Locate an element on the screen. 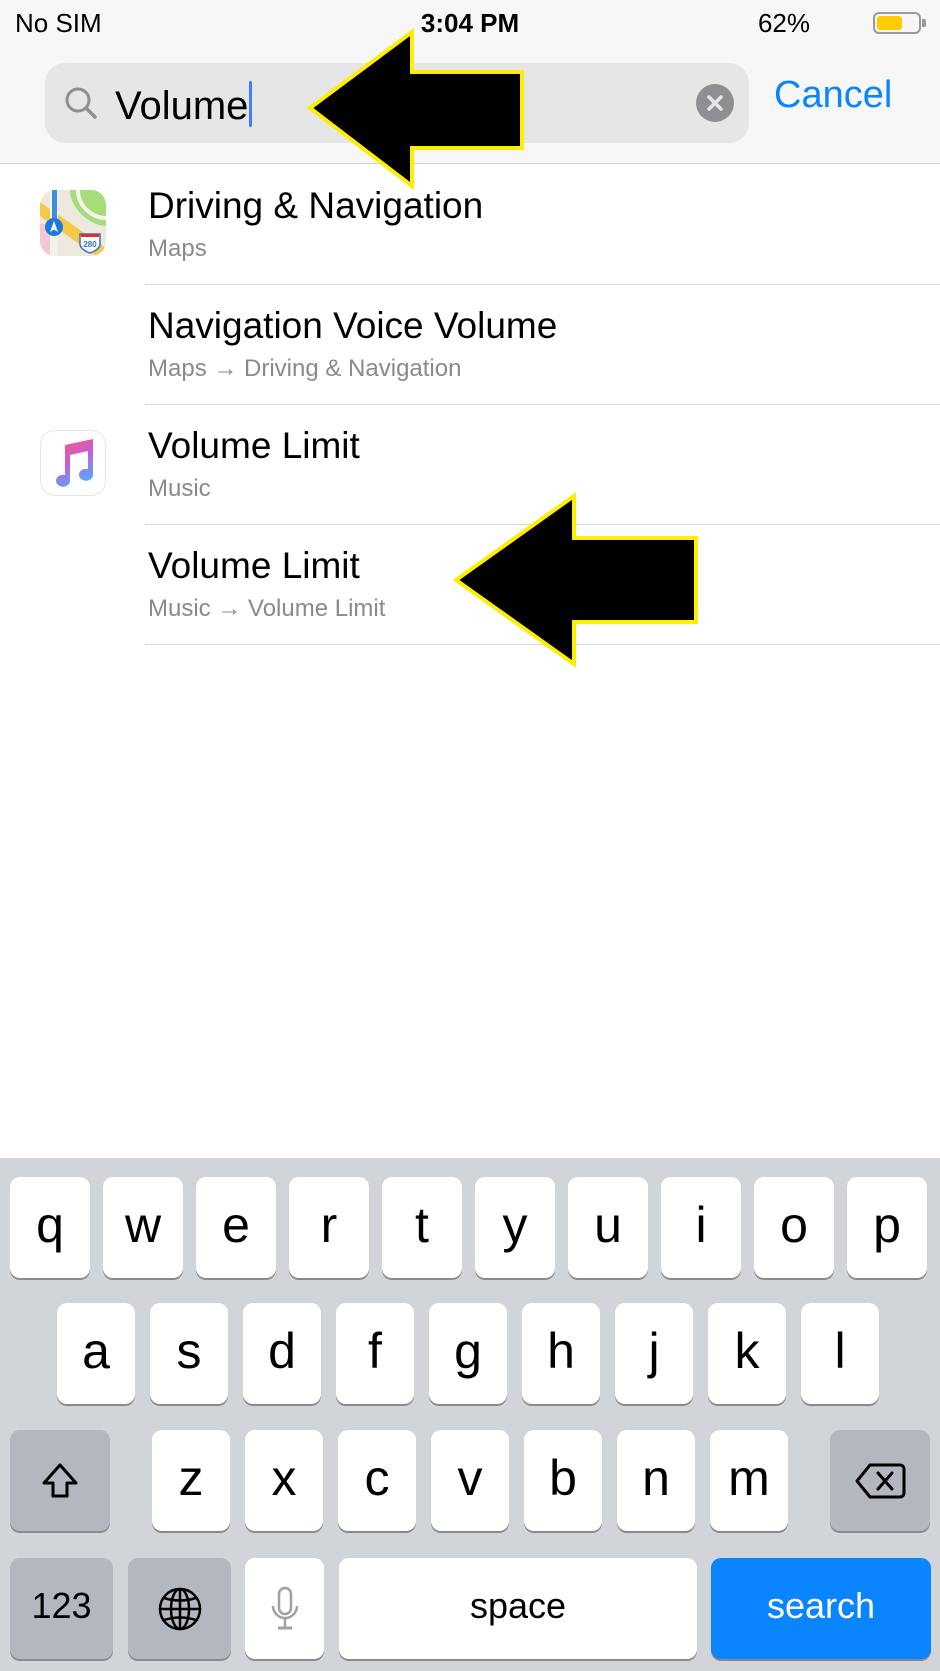 Image resolution: width=940 pixels, height=1671 pixels. numbers-key: 123 is located at coordinates (61, 1608).